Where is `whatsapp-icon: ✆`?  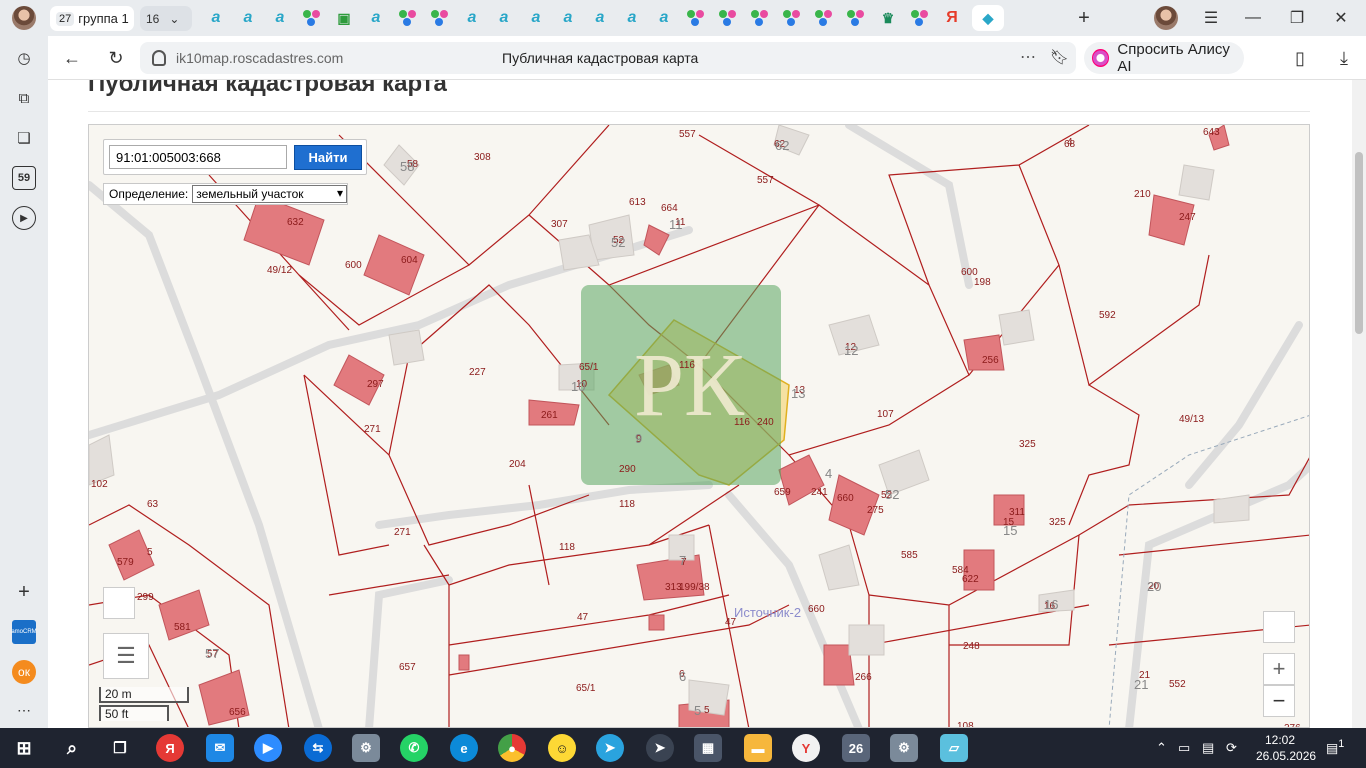 whatsapp-icon: ✆ is located at coordinates (414, 748).